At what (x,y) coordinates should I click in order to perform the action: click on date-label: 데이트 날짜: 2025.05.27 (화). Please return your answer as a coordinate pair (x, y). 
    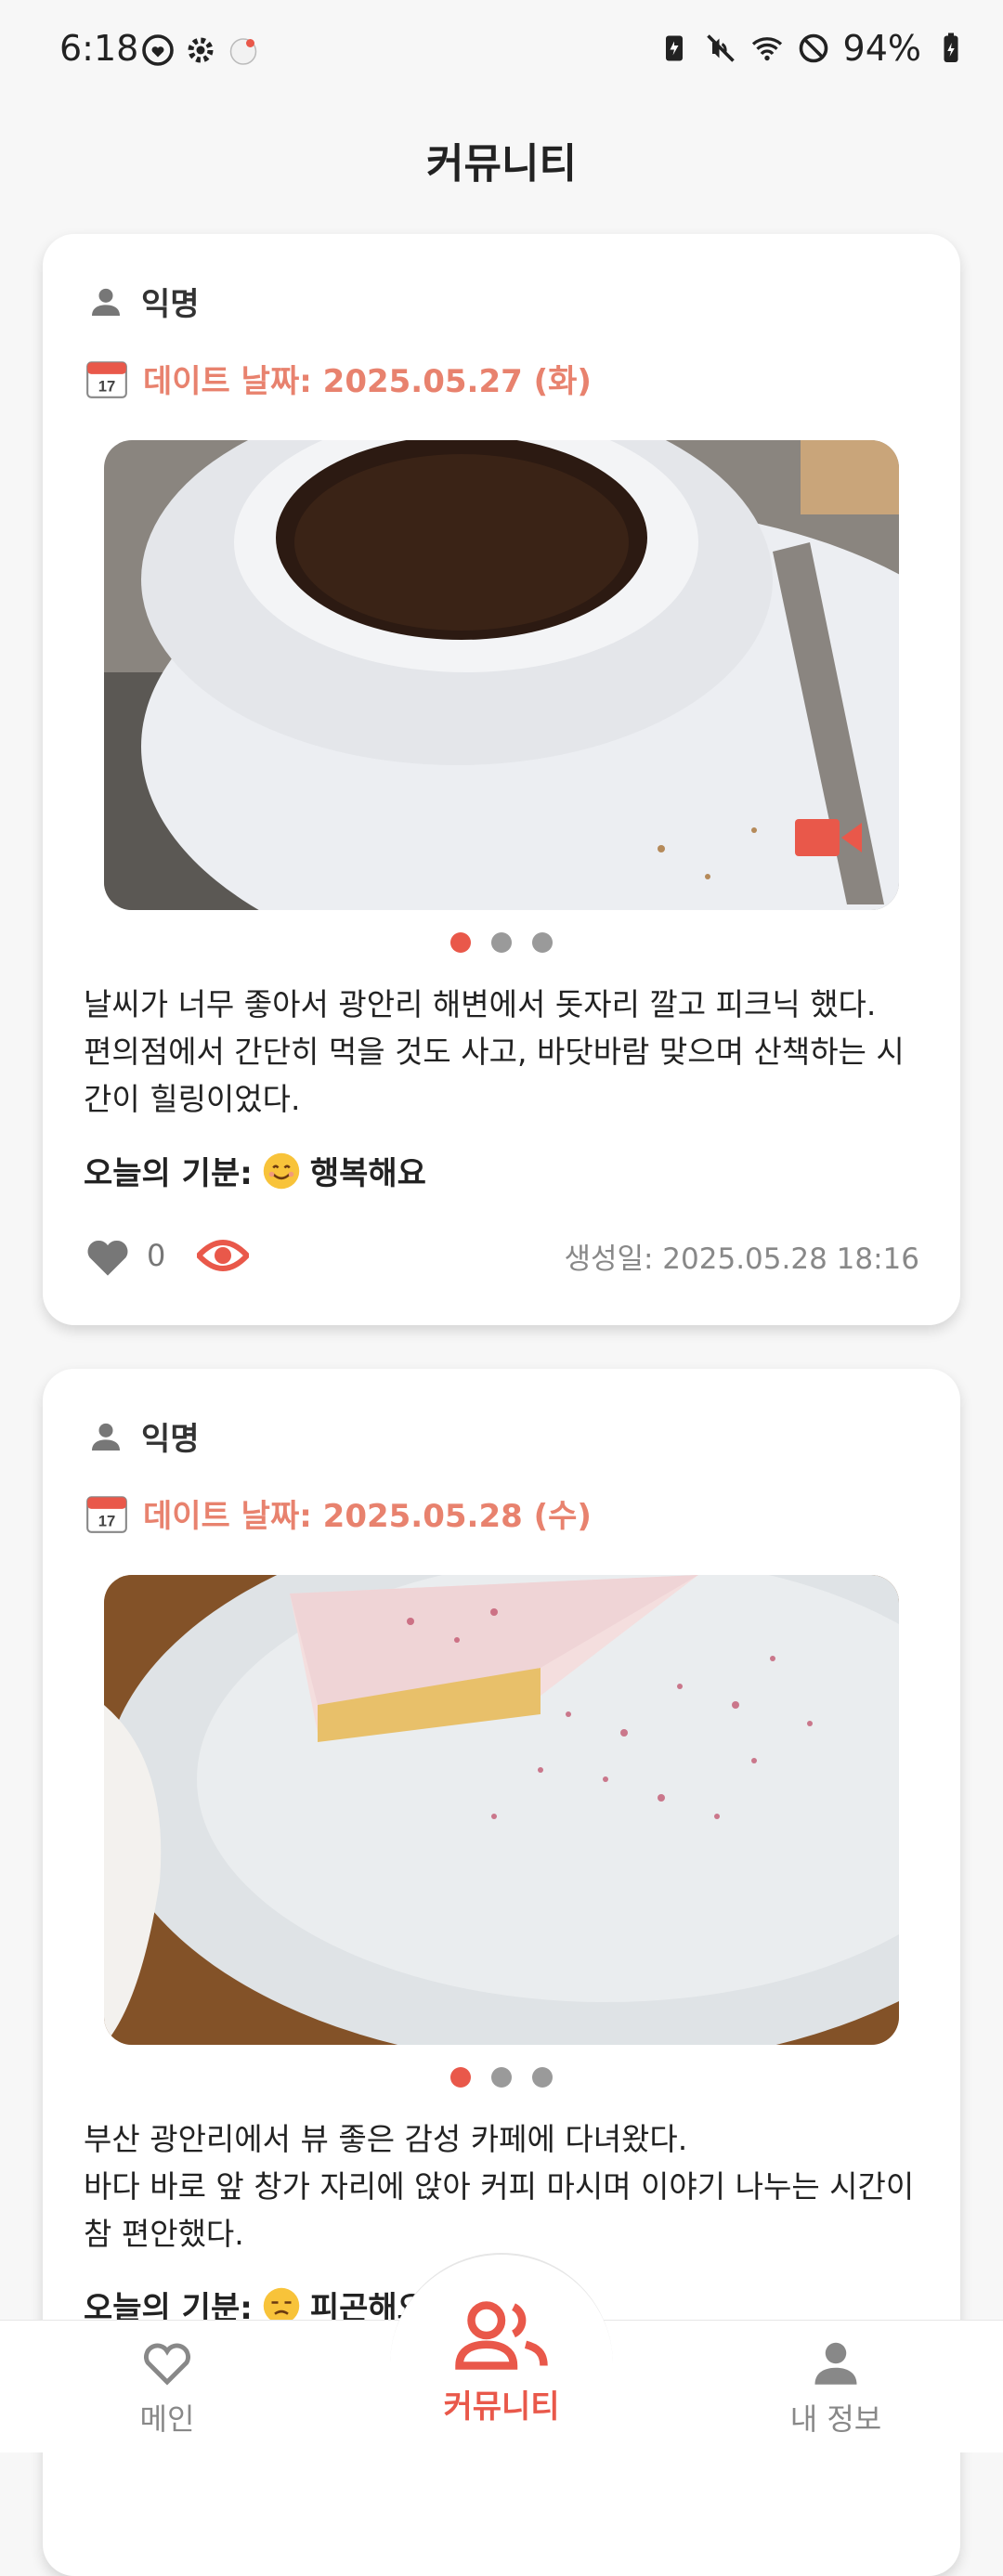
    Looking at the image, I should click on (367, 381).